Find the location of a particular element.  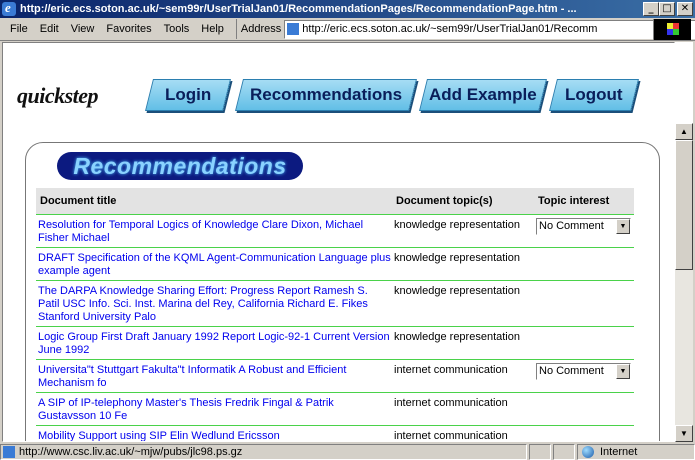

minimize-button: _ is located at coordinates (651, 9).